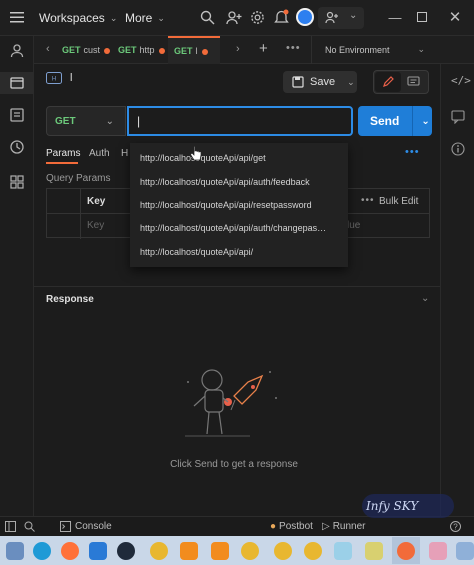 This screenshot has height=565, width=474. What do you see at coordinates (15, 551) in the screenshot?
I see `file-explorer-icon` at bounding box center [15, 551].